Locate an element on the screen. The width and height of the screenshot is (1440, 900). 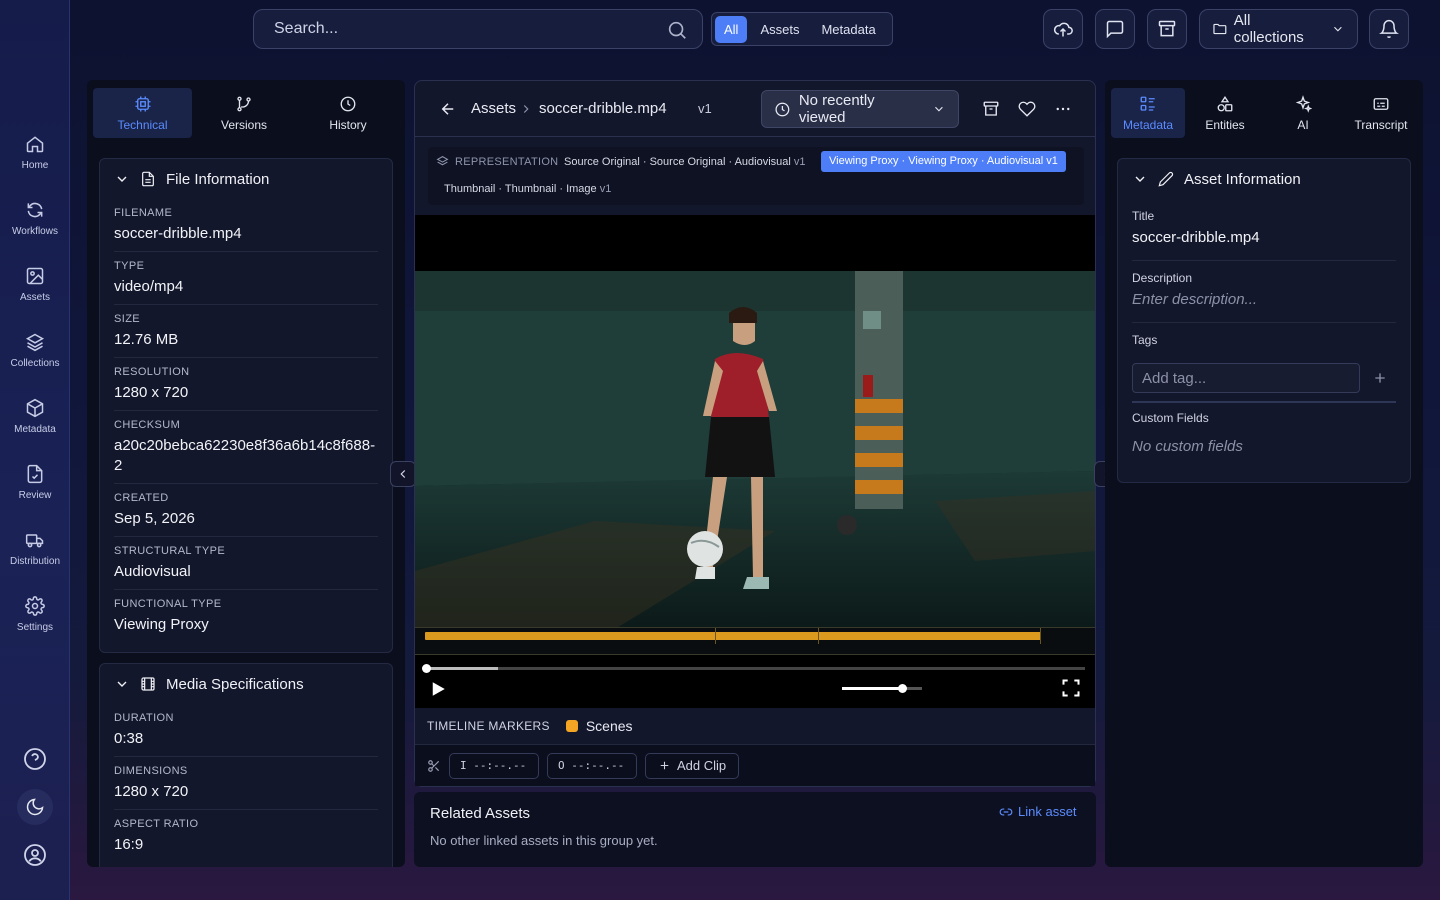
scenes-swatch is located at coordinates (571, 726).